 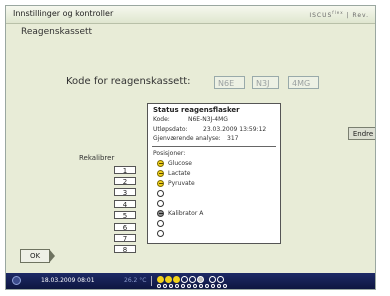 I want to click on remaining-value: 317, so click(x=233, y=138).